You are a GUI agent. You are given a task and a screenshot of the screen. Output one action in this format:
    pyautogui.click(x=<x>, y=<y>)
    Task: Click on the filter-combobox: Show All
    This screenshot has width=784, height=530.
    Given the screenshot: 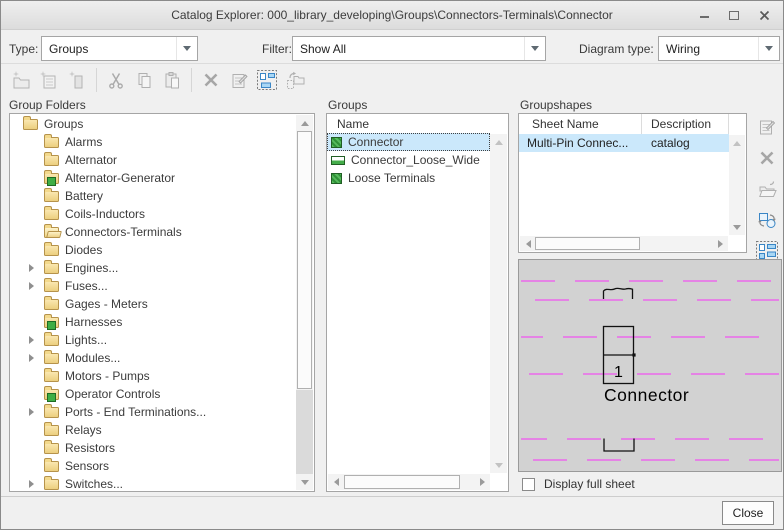 What is the action you would take?
    pyautogui.click(x=419, y=48)
    